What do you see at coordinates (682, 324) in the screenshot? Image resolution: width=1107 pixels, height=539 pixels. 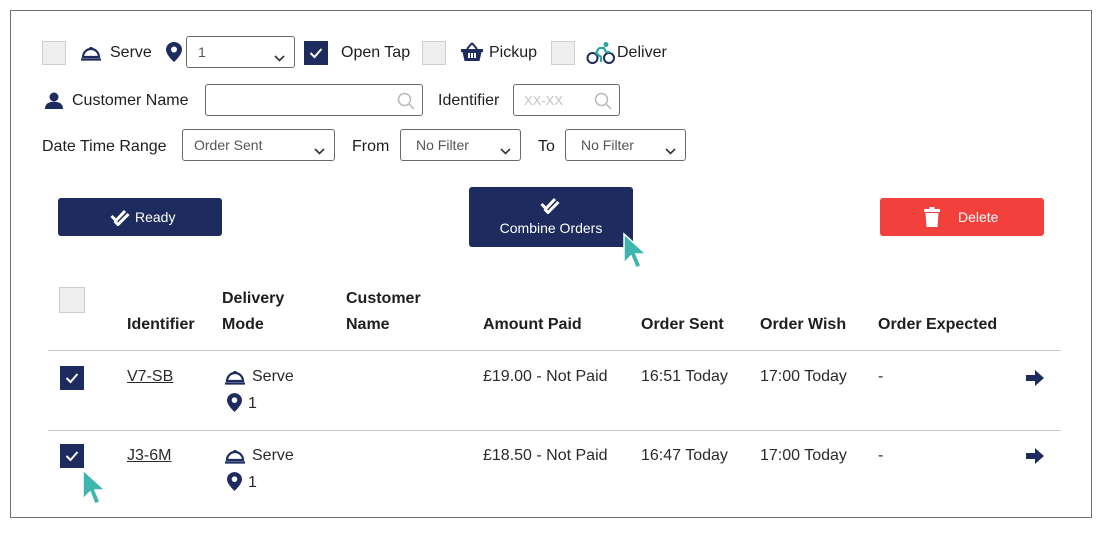 I see `header-order-sent: Order Sent` at bounding box center [682, 324].